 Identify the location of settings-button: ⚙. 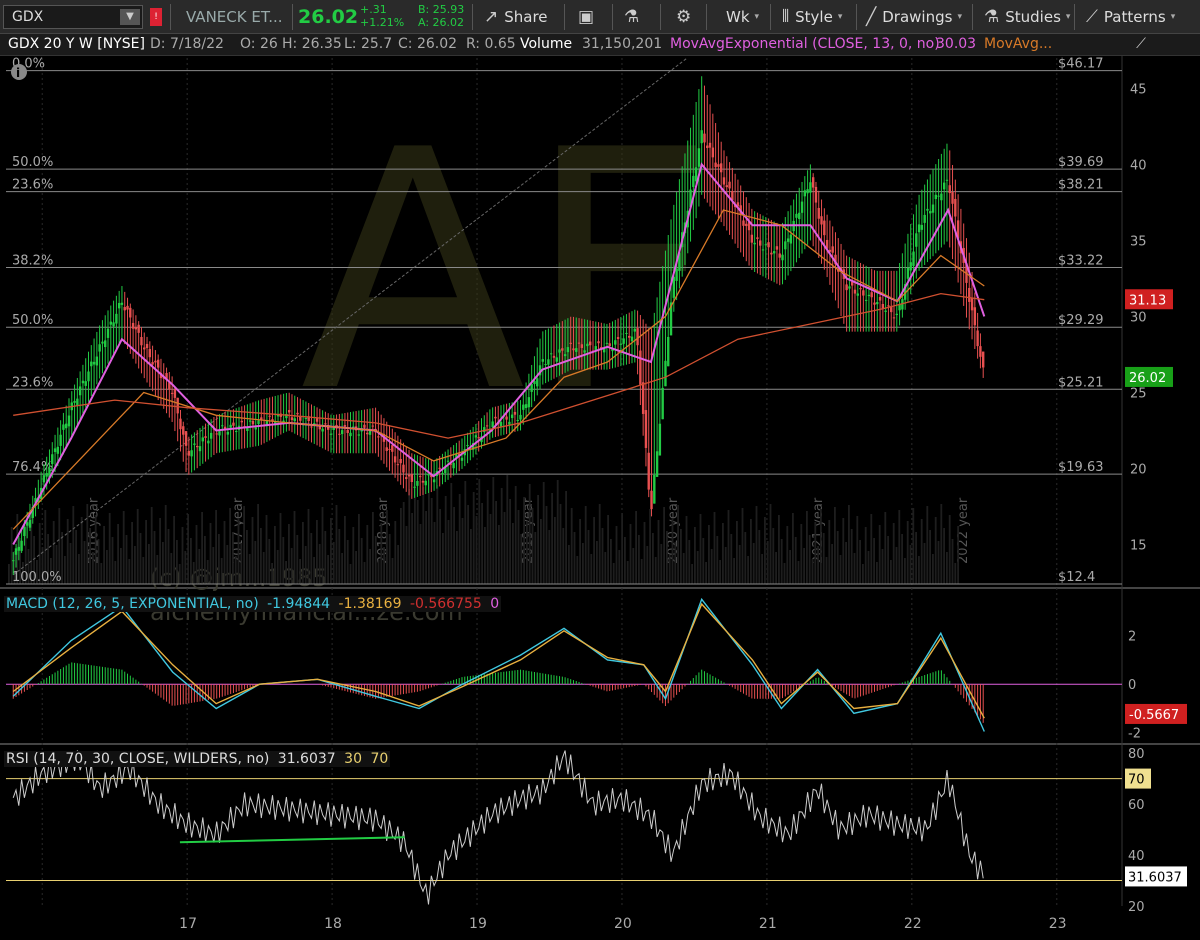
(686, 17).